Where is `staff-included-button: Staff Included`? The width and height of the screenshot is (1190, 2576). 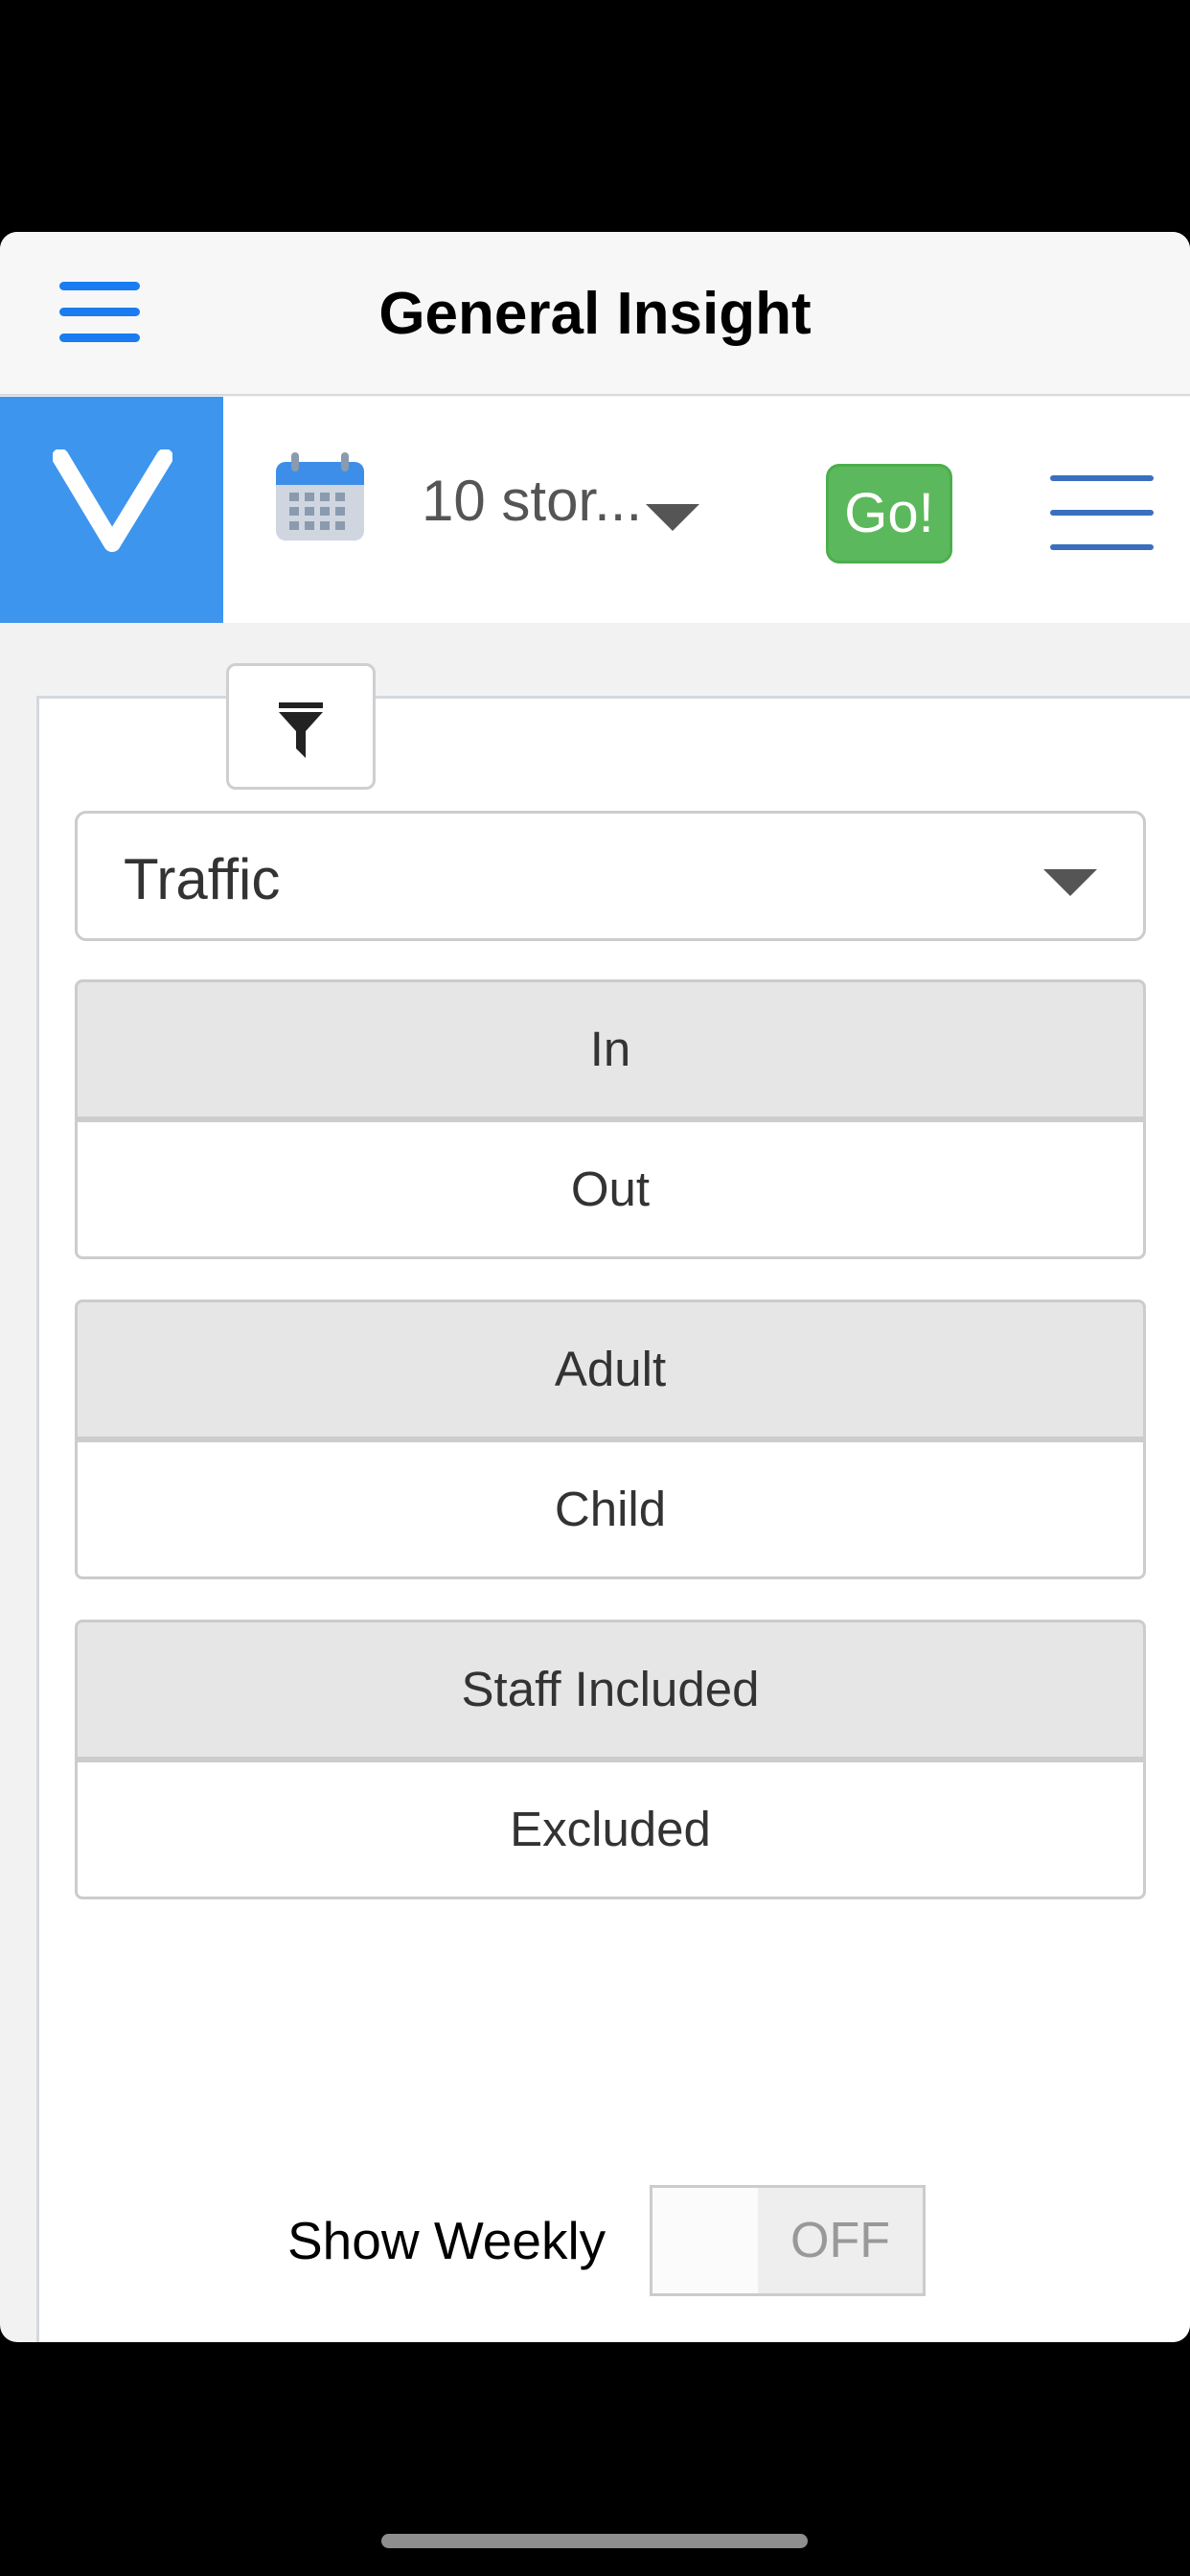 staff-included-button: Staff Included is located at coordinates (610, 1690).